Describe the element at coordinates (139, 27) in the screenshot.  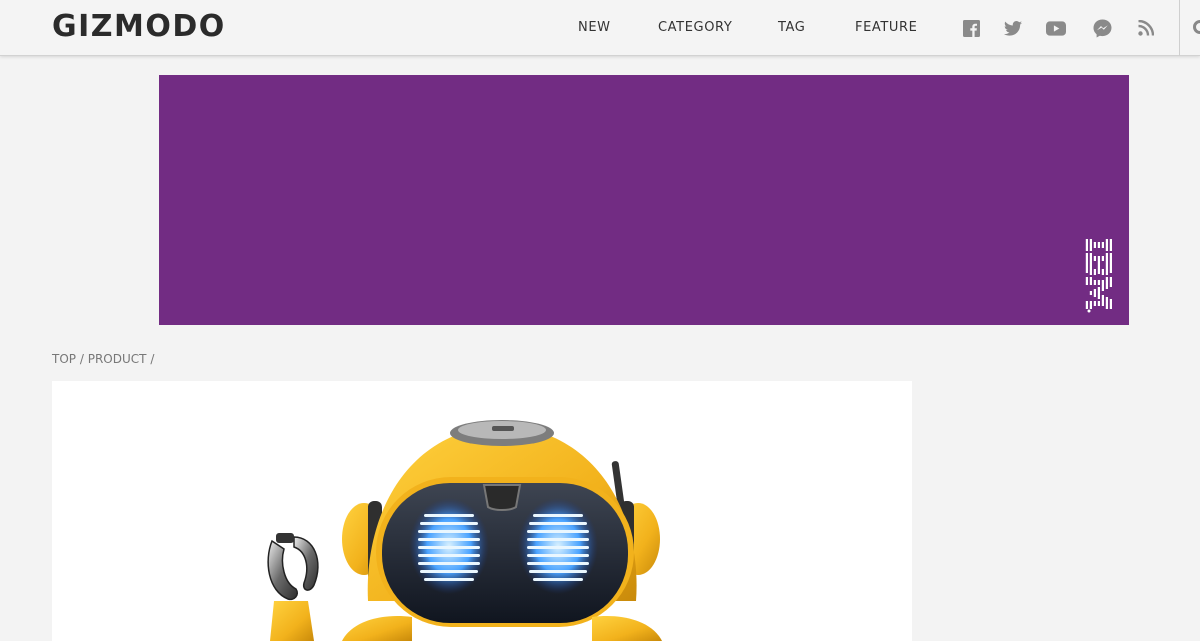
I see `site-logo: GIZMODO` at that location.